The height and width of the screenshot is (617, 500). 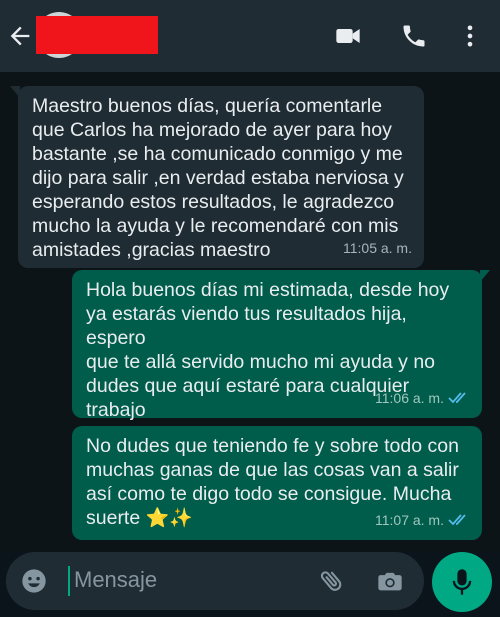 I want to click on message-composer: Mensaje, so click(x=215, y=581).